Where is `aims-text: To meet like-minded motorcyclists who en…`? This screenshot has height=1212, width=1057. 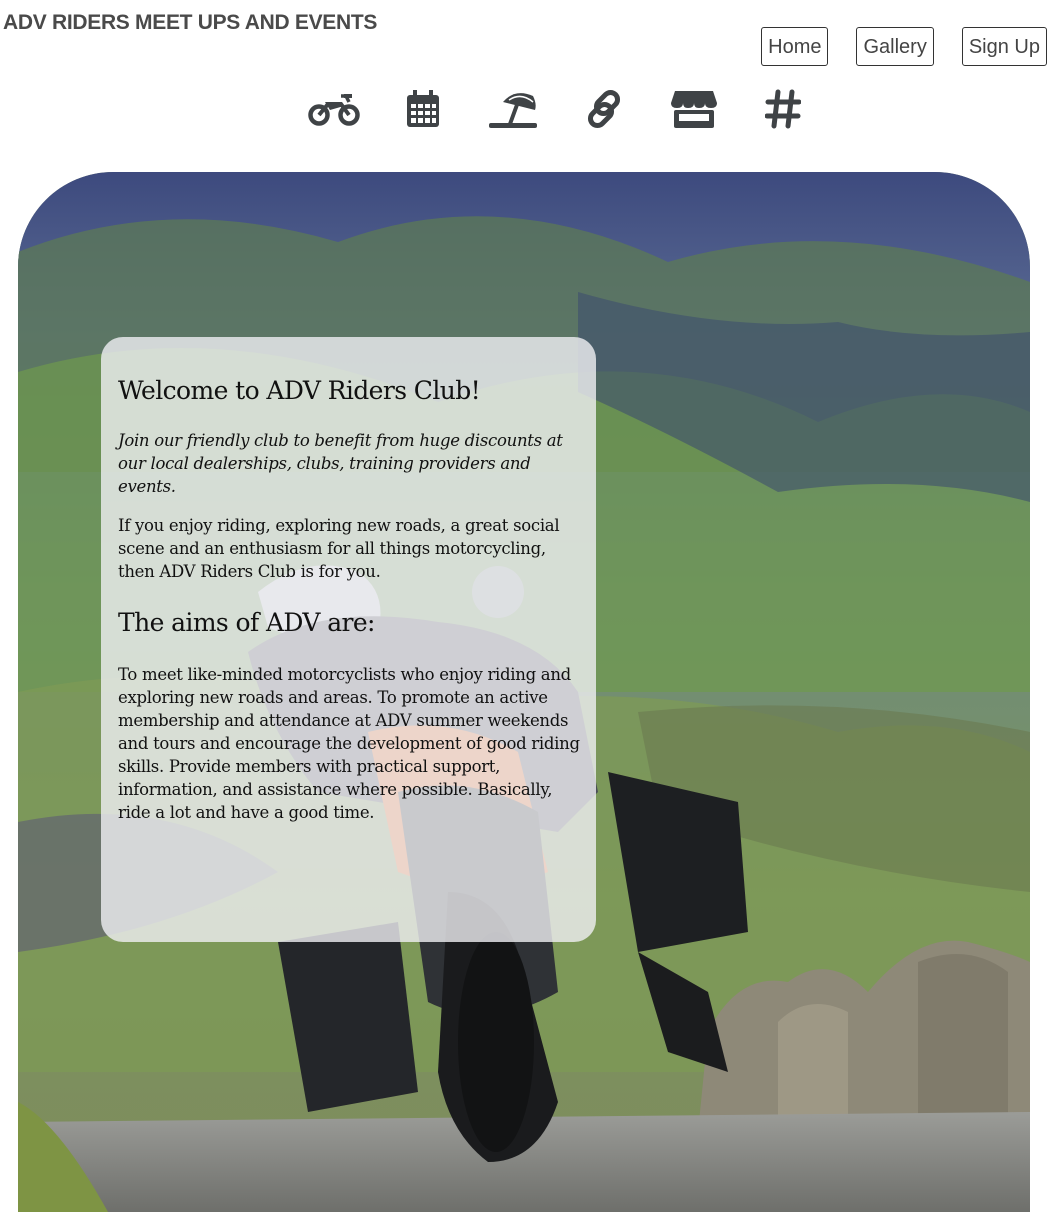 aims-text: To meet like-minded motorcyclists who en… is located at coordinates (349, 743).